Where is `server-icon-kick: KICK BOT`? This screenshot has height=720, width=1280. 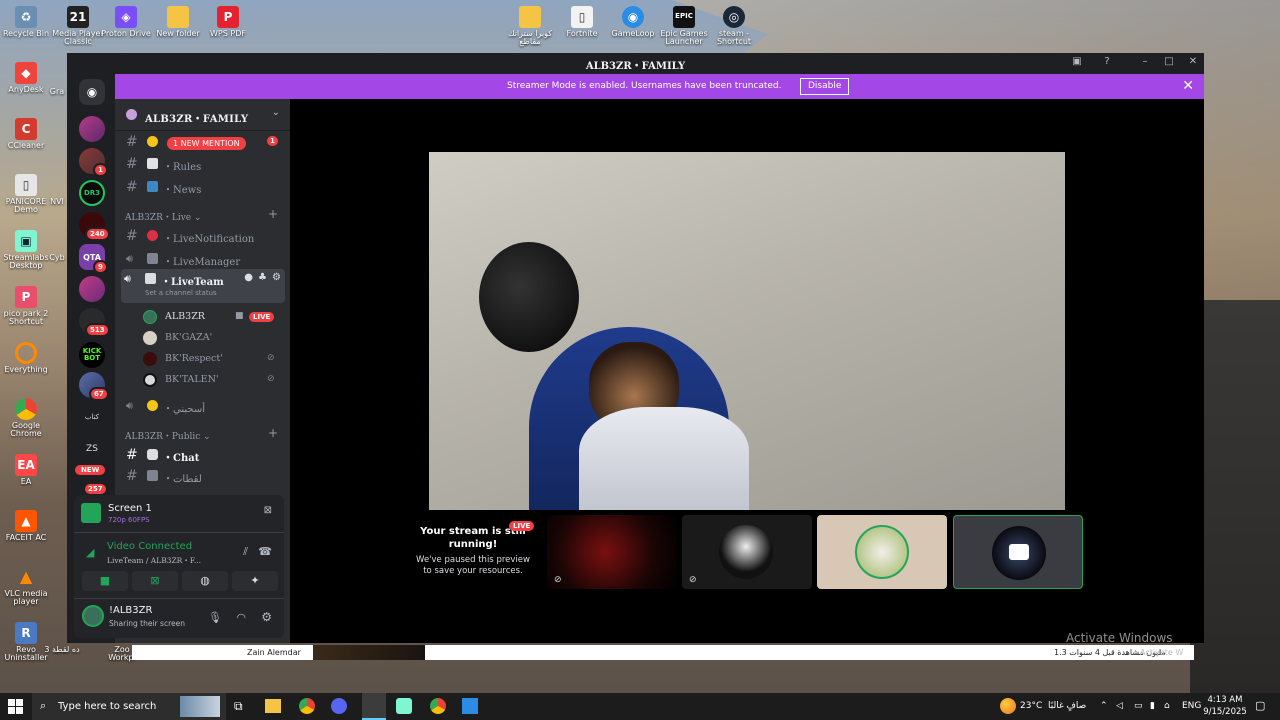 server-icon-kick: KICK BOT is located at coordinates (92, 355).